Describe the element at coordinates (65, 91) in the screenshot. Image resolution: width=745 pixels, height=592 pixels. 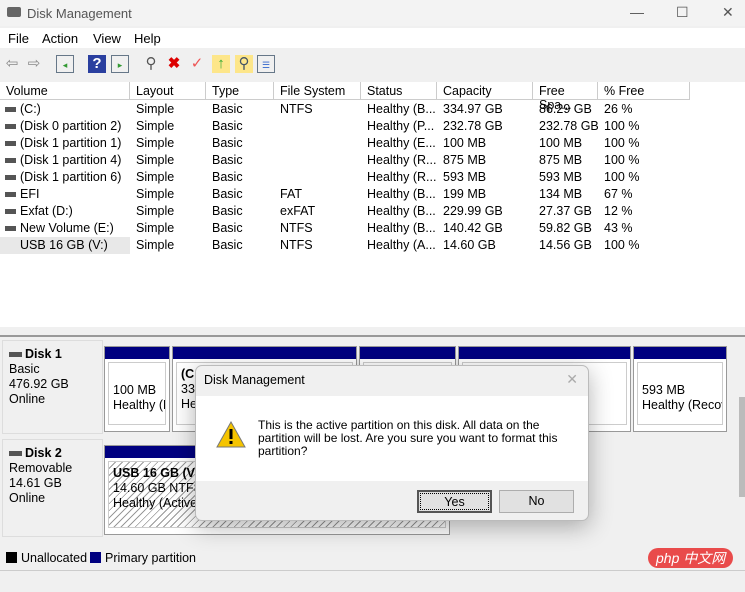
I see `column-header: Volume` at that location.